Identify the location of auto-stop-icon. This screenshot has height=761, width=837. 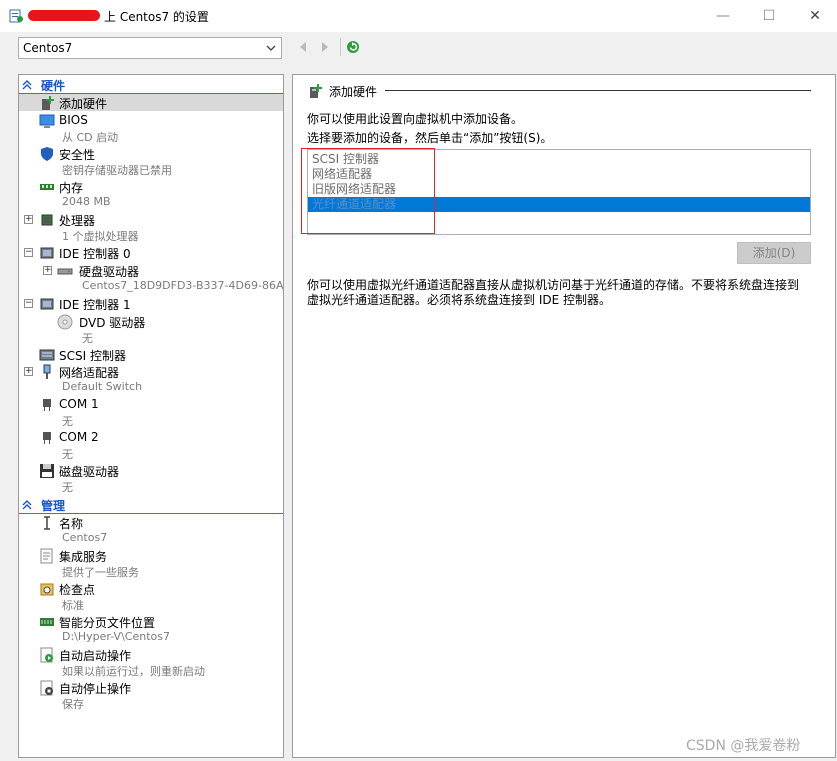
(46, 688).